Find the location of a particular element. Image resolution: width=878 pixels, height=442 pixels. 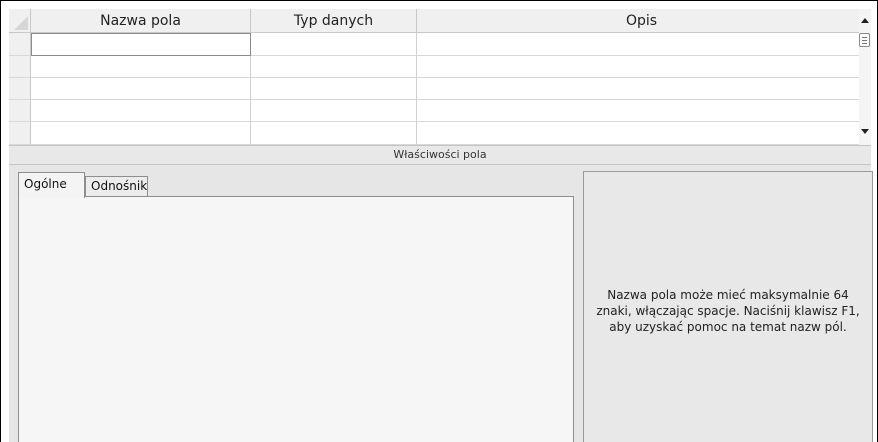

scroll-up-arrow-icon is located at coordinates (865, 20).